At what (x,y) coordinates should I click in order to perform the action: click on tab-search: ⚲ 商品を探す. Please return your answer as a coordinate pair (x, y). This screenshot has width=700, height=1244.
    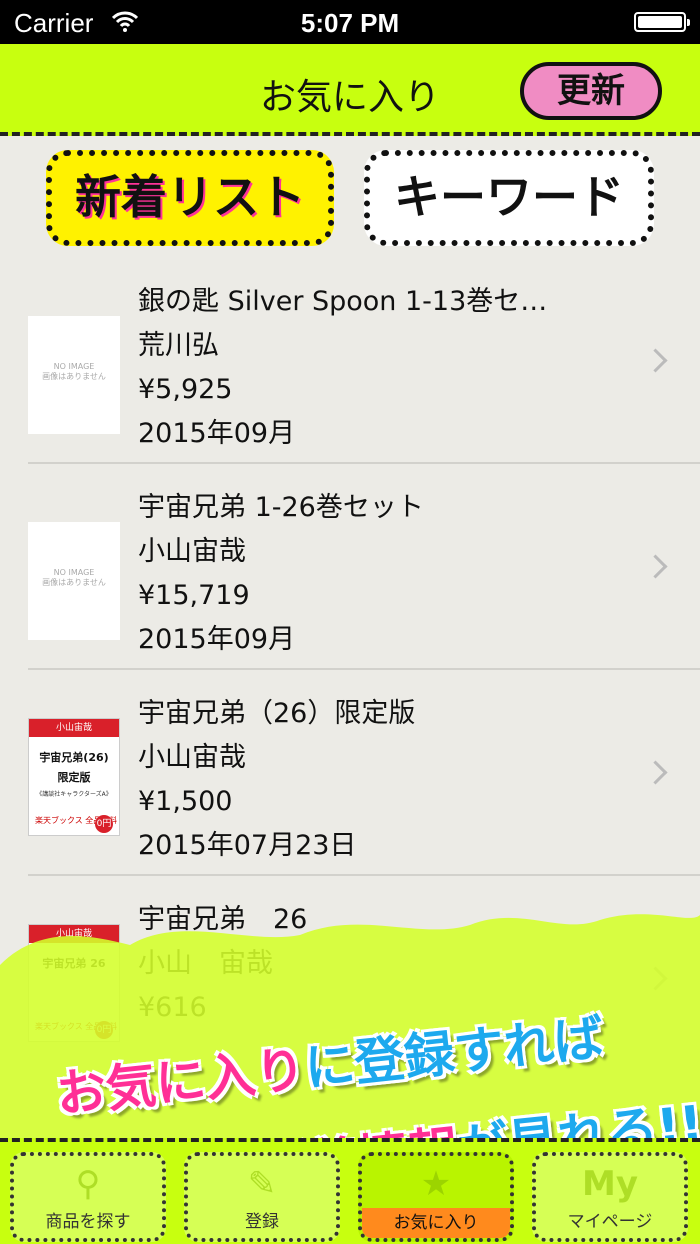
    Looking at the image, I should click on (88, 1197).